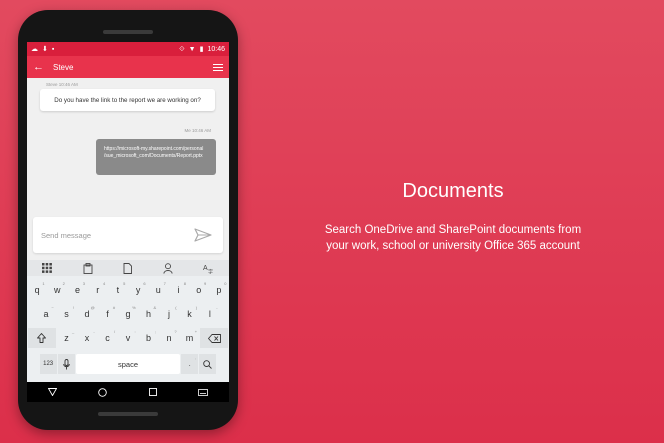  Describe the element at coordinates (138, 290) in the screenshot. I see `key-y: y6` at that location.